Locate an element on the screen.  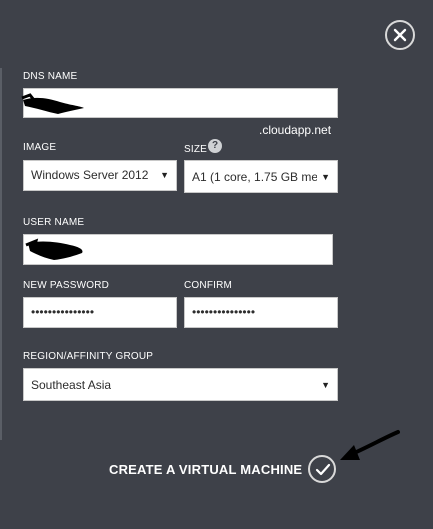
region-select: Southeast Asia ▼ is located at coordinates (180, 384).